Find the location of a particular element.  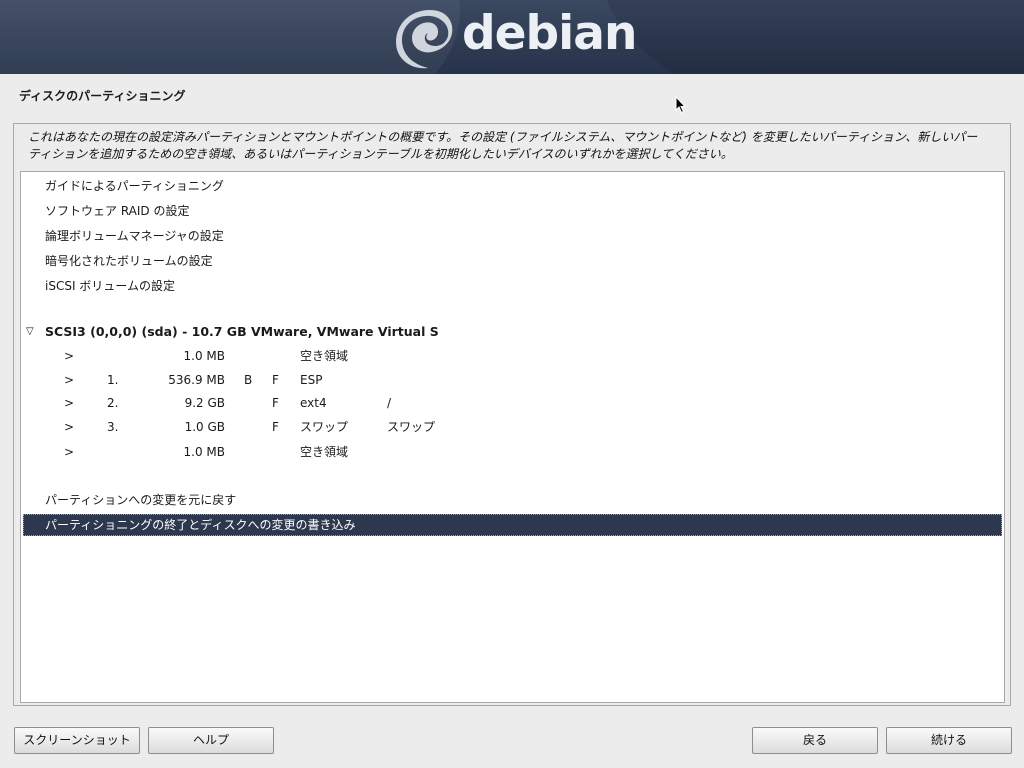

partition-filesystem: ESP is located at coordinates (311, 380).